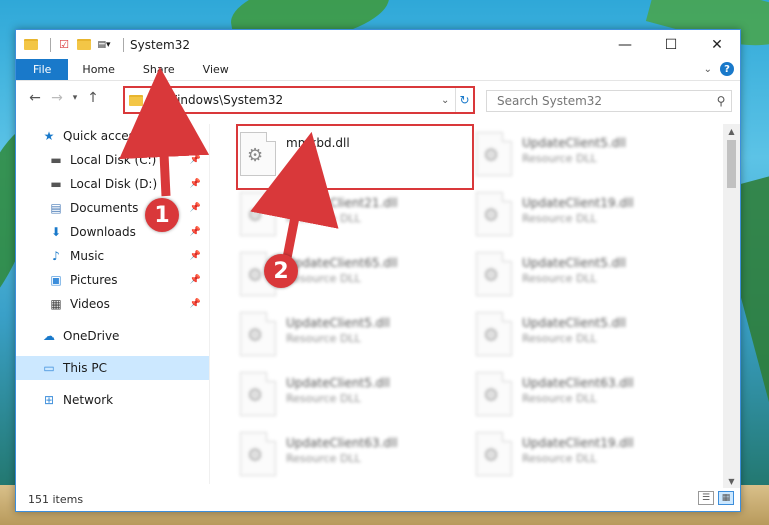 Image resolution: width=769 pixels, height=525 pixels. Describe the element at coordinates (112, 304) in the screenshot. I see `sidebar-item: ▦ Videos 📌` at that location.